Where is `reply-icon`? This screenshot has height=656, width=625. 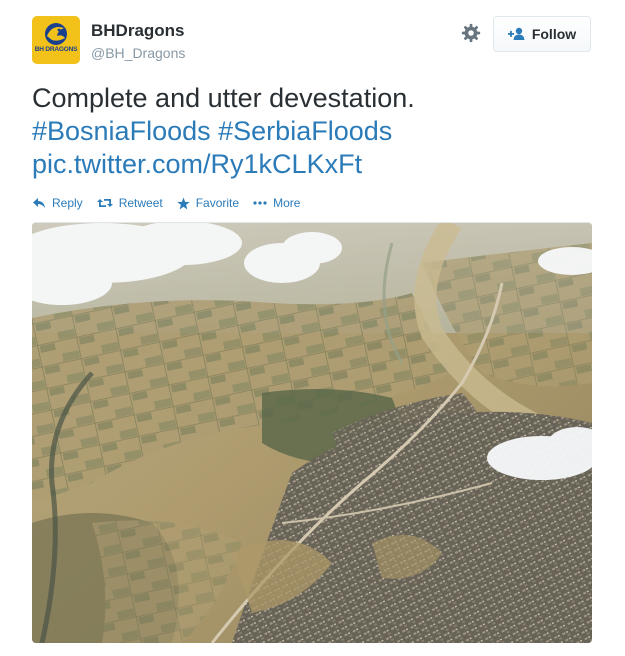 reply-icon is located at coordinates (39, 203).